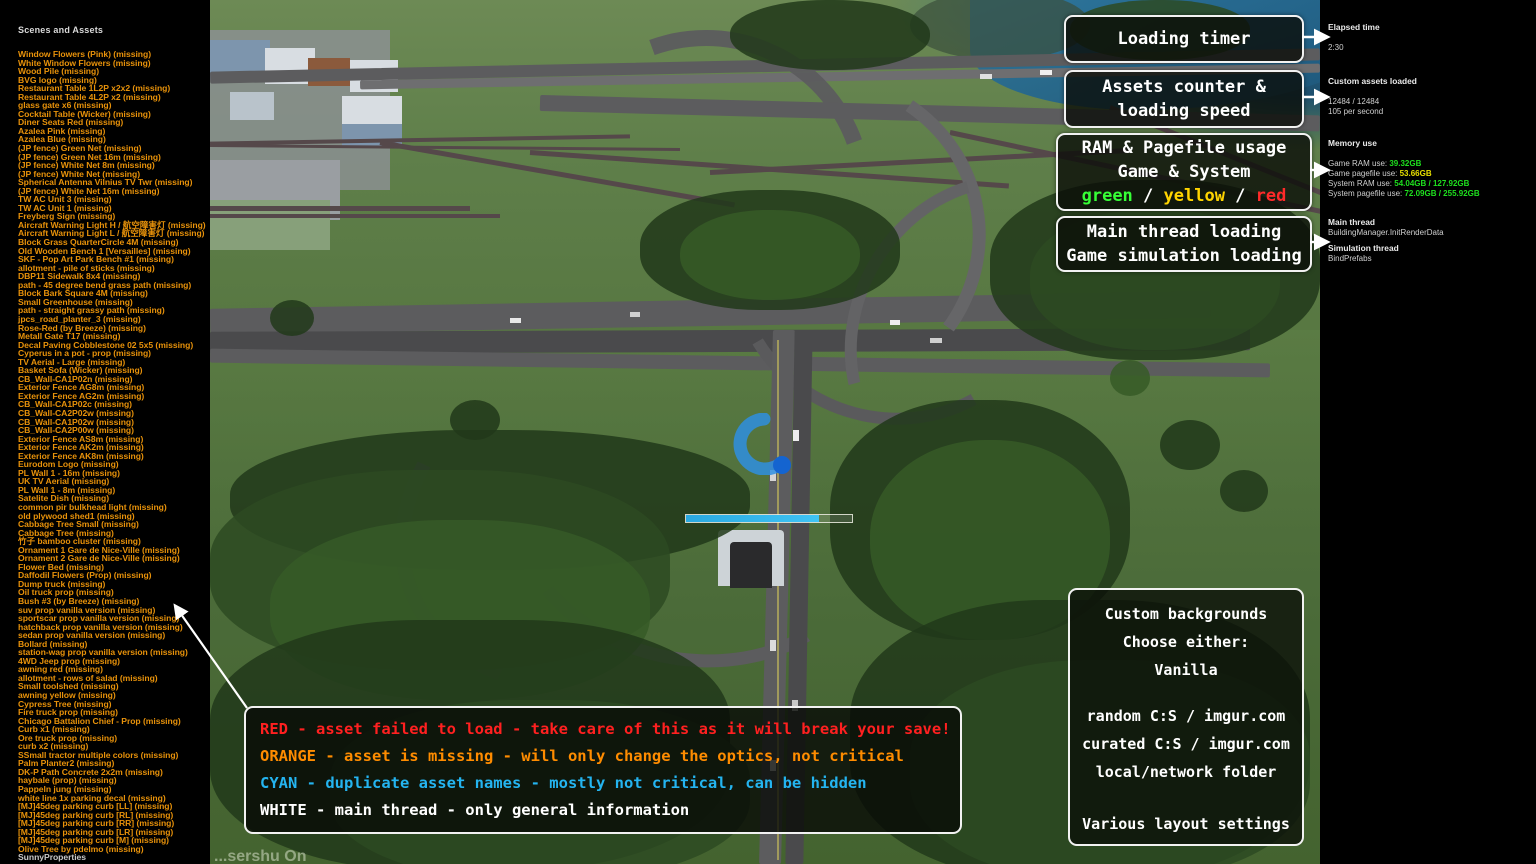 This screenshot has width=1536, height=864. I want to click on loading-progress-bar, so click(769, 518).